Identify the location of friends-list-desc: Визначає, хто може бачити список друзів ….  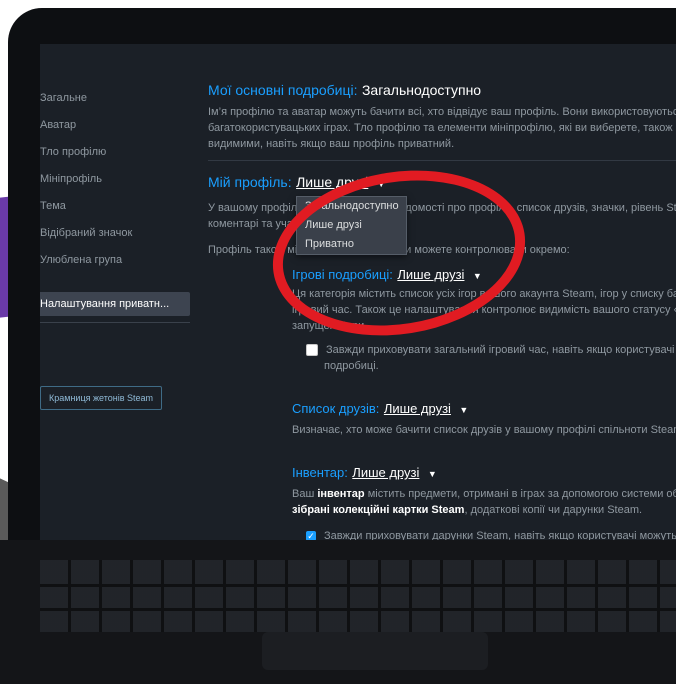
(484, 430).